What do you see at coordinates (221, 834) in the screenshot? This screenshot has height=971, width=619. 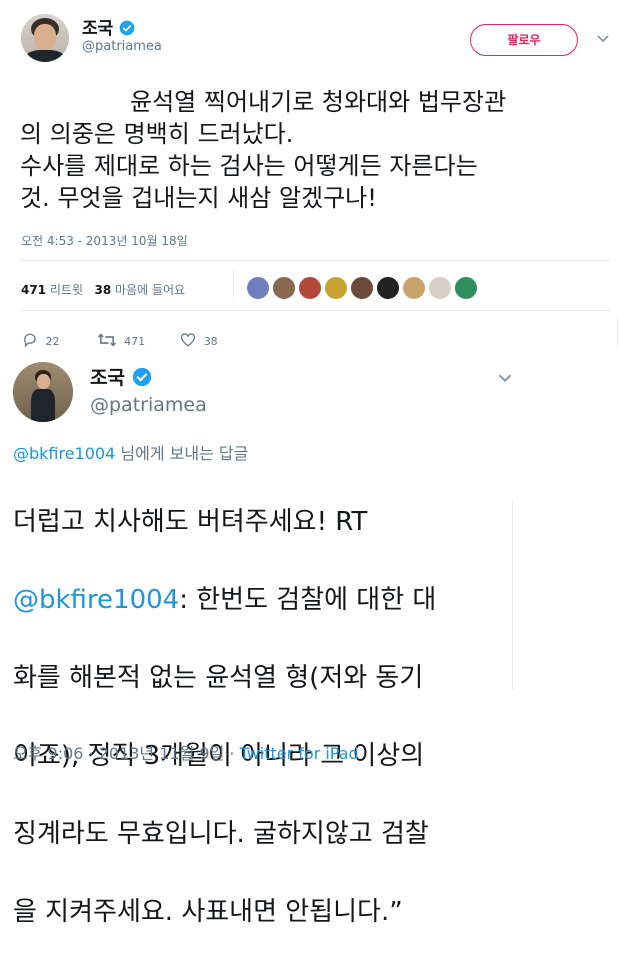 I see `tweet-text-line: 징계라도 무효입니다. 굴하지않고 검찰` at bounding box center [221, 834].